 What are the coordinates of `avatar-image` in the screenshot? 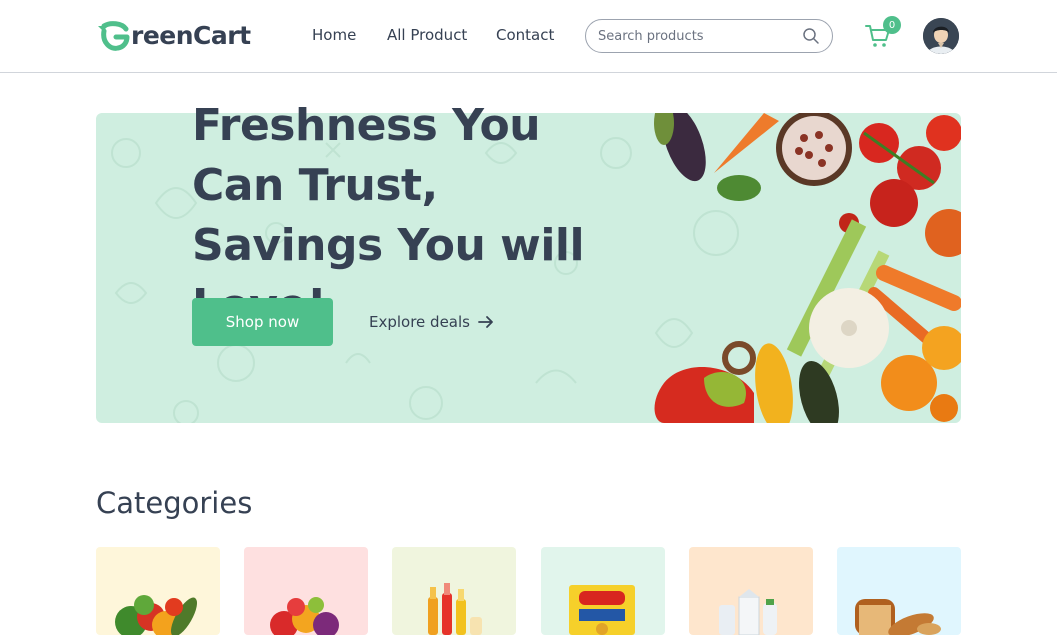 It's located at (941, 36).